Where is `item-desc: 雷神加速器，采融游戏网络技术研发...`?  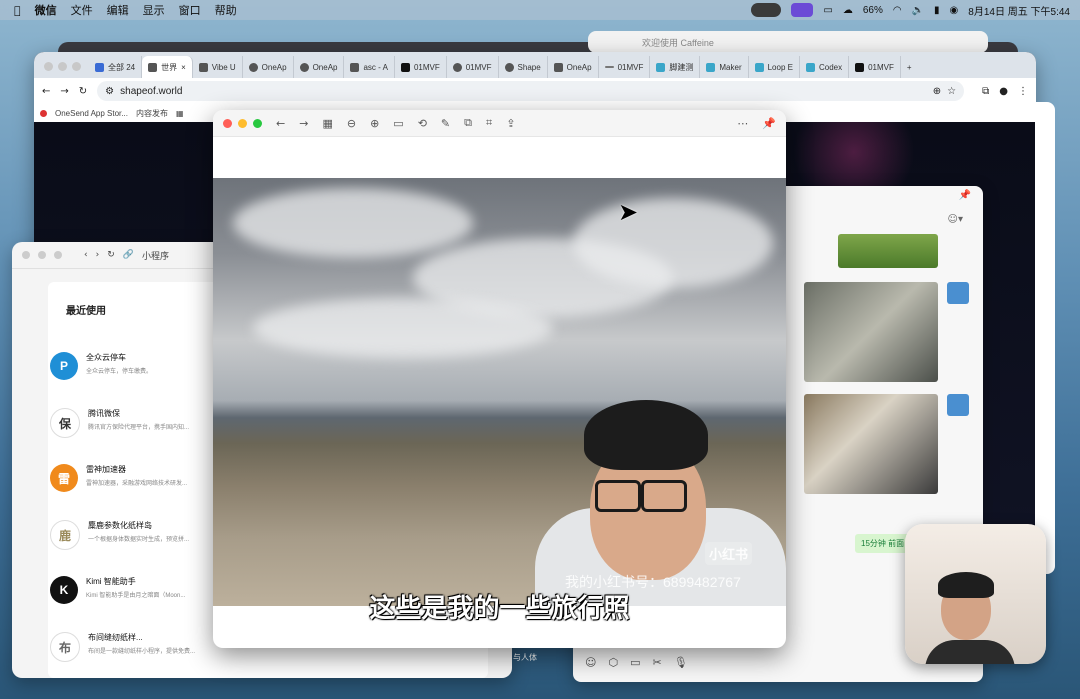 item-desc: 雷神加速器，采融游戏网络技术研发... is located at coordinates (137, 484).